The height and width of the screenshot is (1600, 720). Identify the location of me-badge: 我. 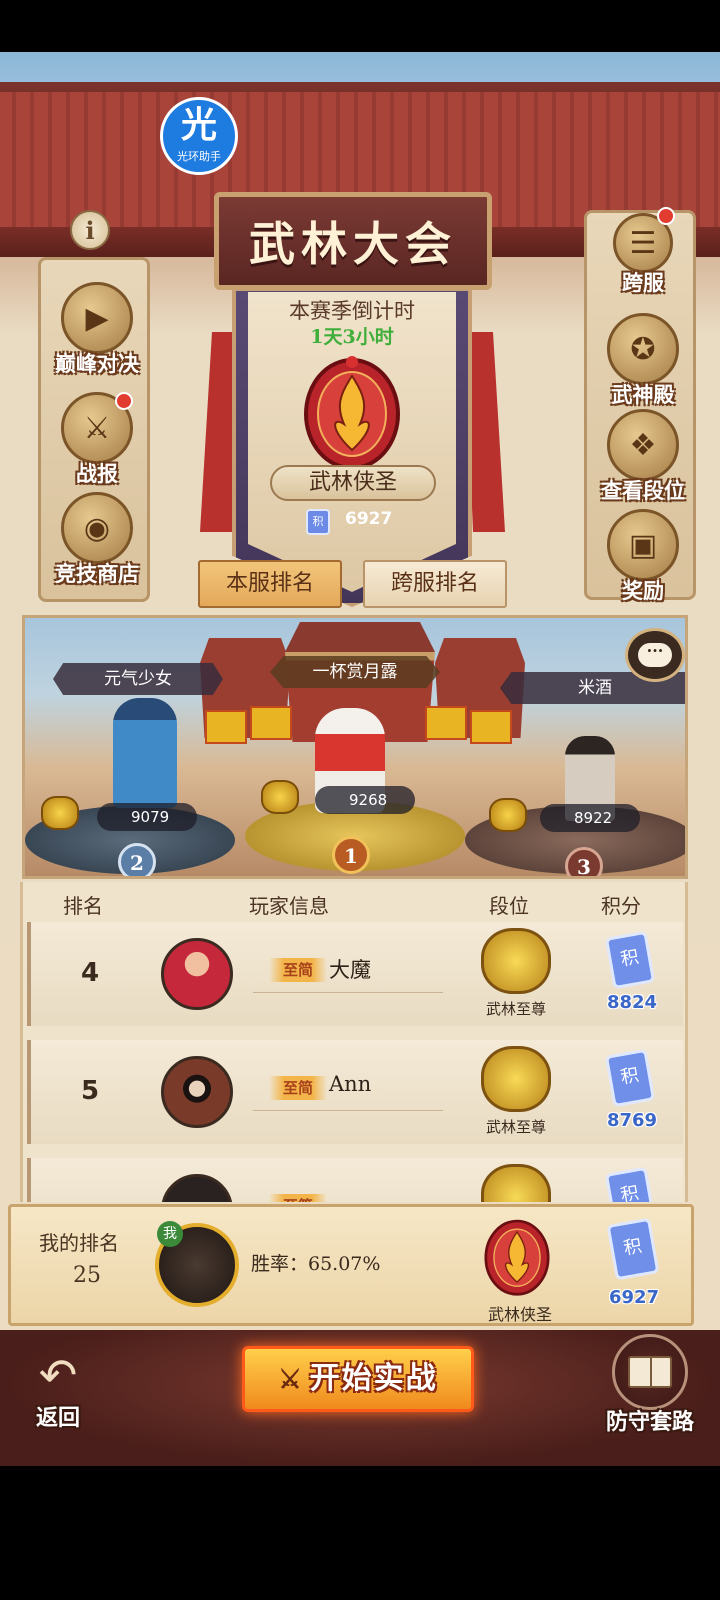
(170, 1234).